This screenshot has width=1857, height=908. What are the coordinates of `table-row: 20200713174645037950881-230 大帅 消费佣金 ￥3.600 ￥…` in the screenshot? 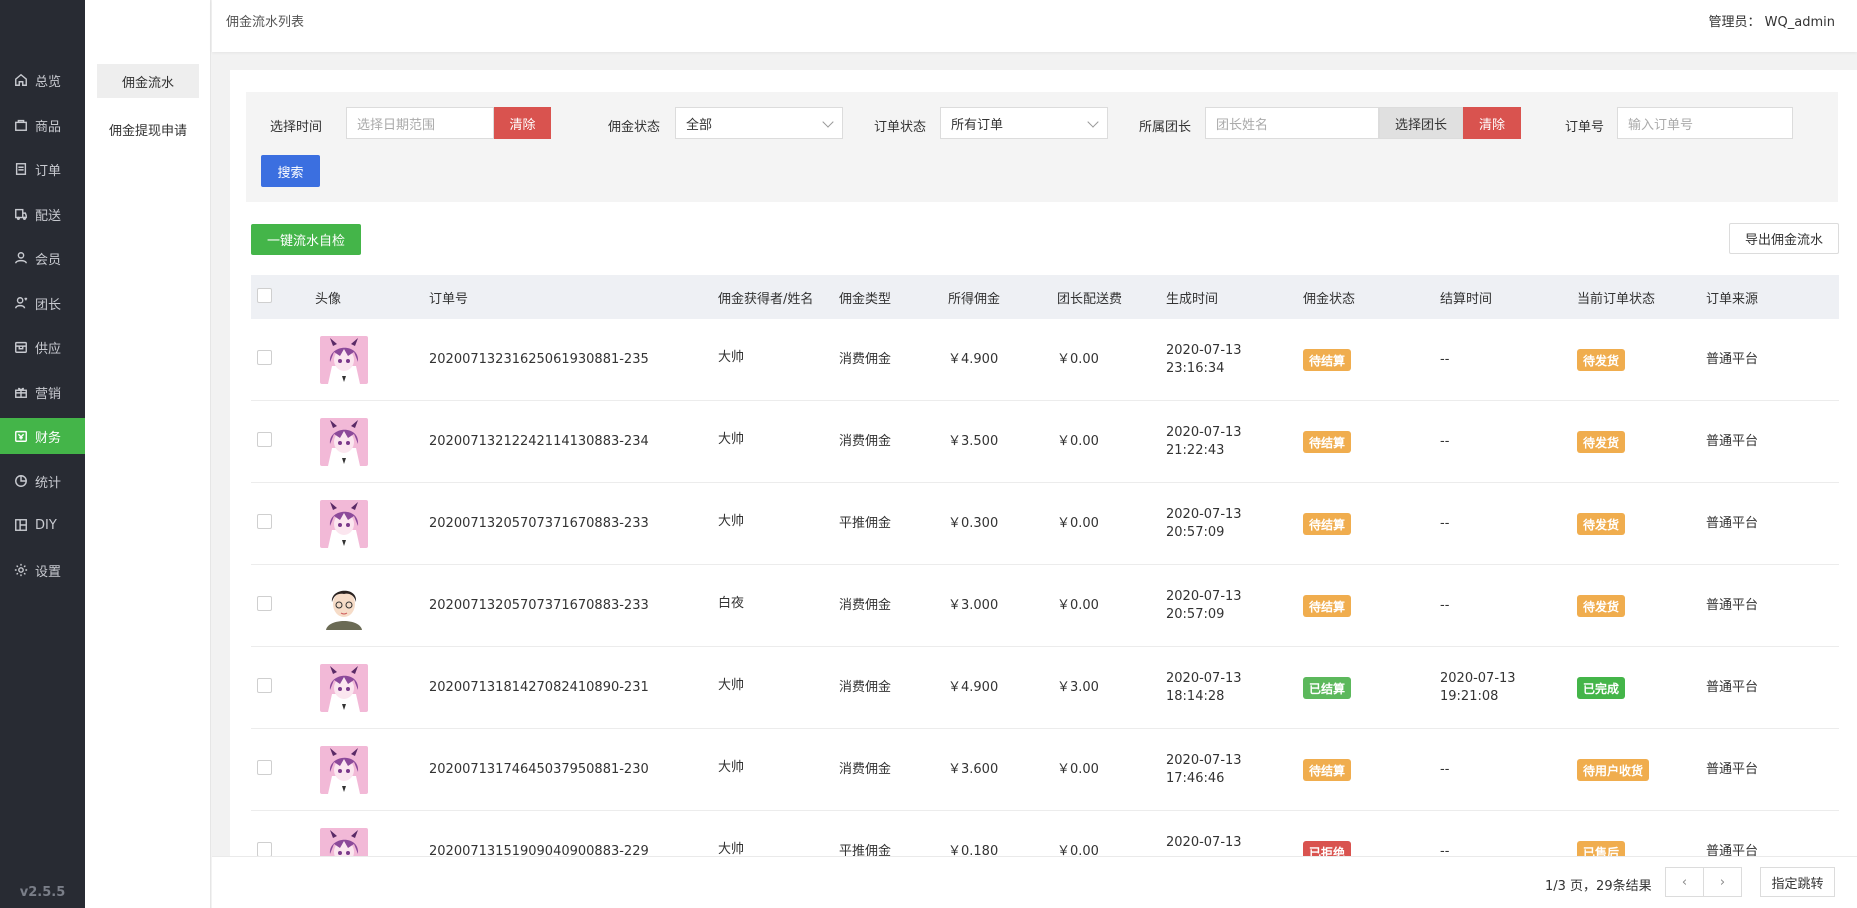 It's located at (1045, 770).